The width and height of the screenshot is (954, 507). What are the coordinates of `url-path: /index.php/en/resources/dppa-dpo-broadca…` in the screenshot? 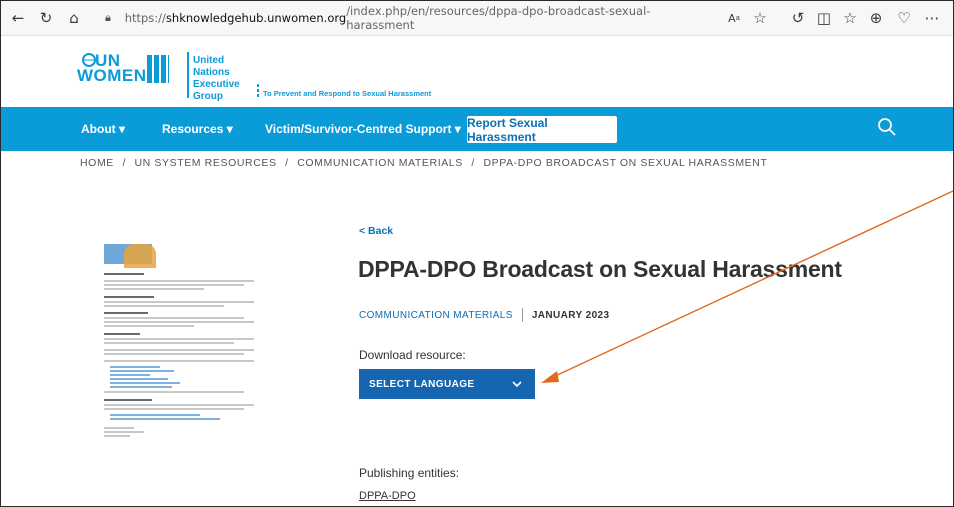 It's located at (498, 18).